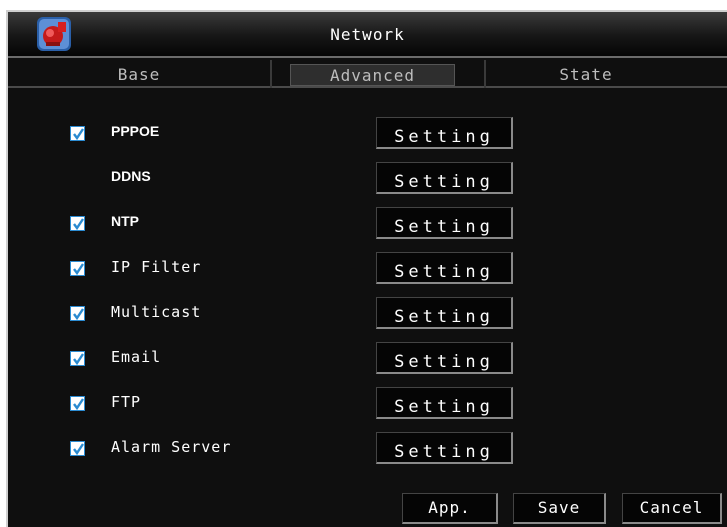  I want to click on ftp-label: FTP, so click(126, 402).